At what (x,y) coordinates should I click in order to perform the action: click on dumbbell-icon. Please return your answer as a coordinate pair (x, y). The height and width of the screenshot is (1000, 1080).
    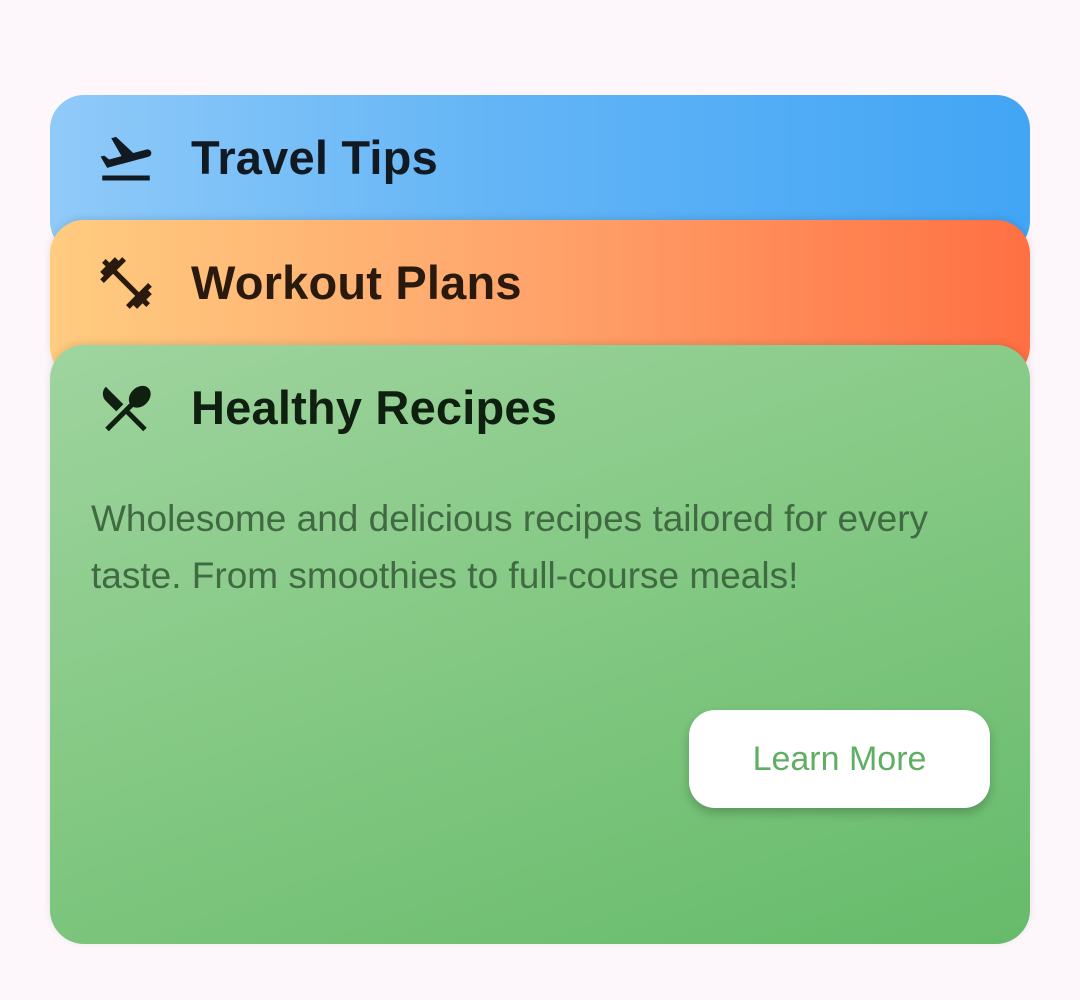
    Looking at the image, I should click on (126, 283).